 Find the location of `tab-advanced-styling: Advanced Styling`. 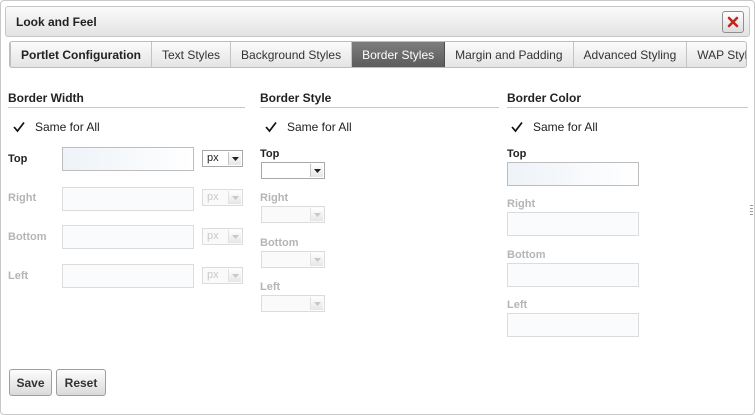

tab-advanced-styling: Advanced Styling is located at coordinates (631, 54).